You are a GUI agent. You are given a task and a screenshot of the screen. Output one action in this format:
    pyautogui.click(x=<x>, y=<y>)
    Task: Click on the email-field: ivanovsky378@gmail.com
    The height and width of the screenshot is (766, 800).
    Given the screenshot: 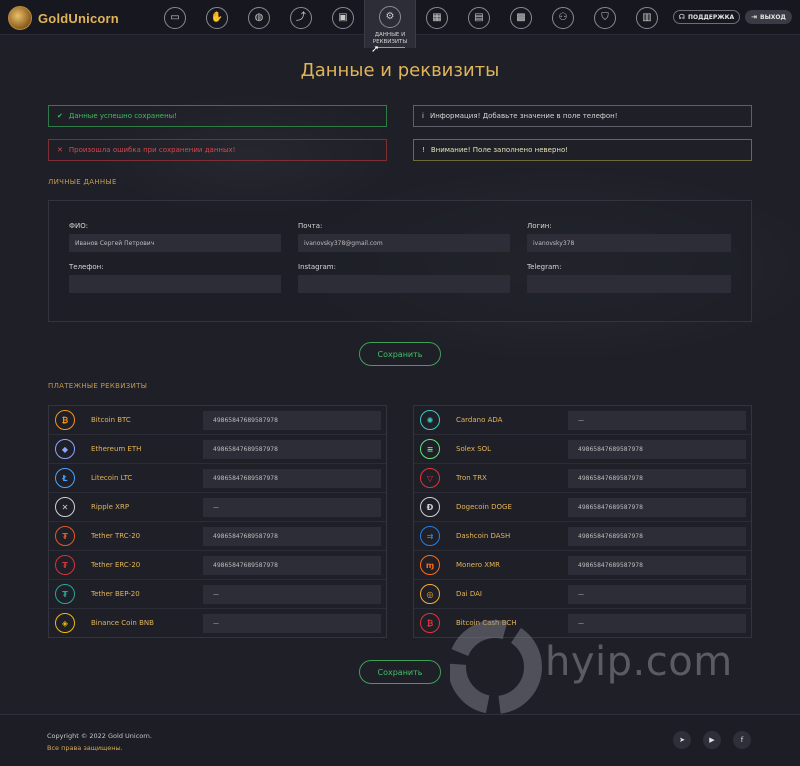 What is the action you would take?
    pyautogui.click(x=404, y=243)
    